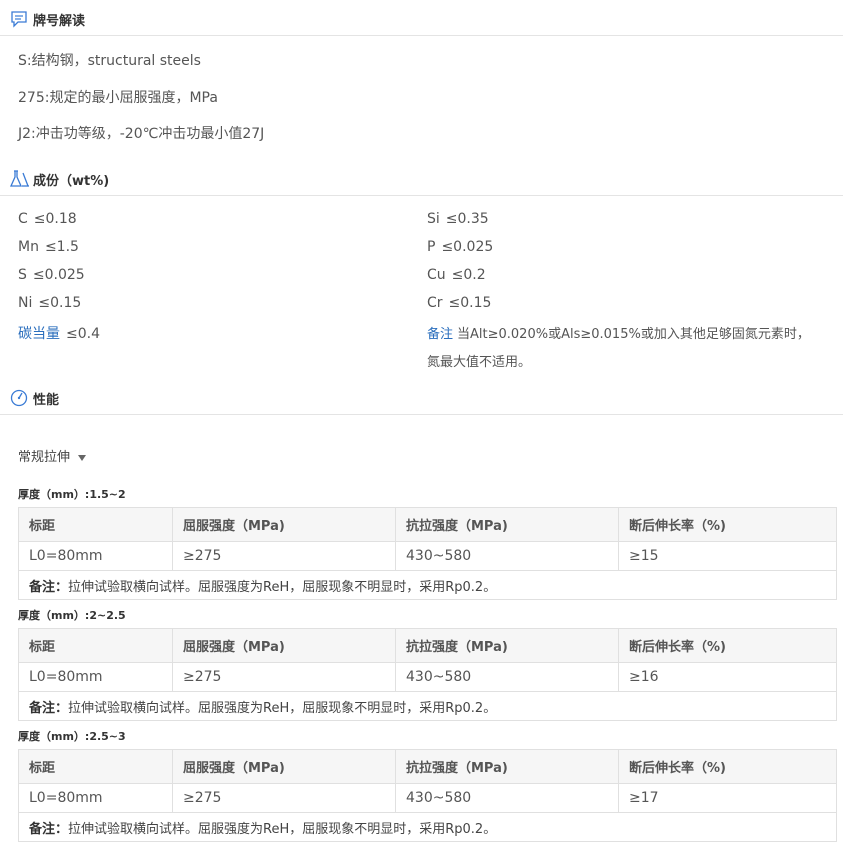 The height and width of the screenshot is (846, 844). I want to click on composition-item: Cu ≤0.2, so click(456, 275).